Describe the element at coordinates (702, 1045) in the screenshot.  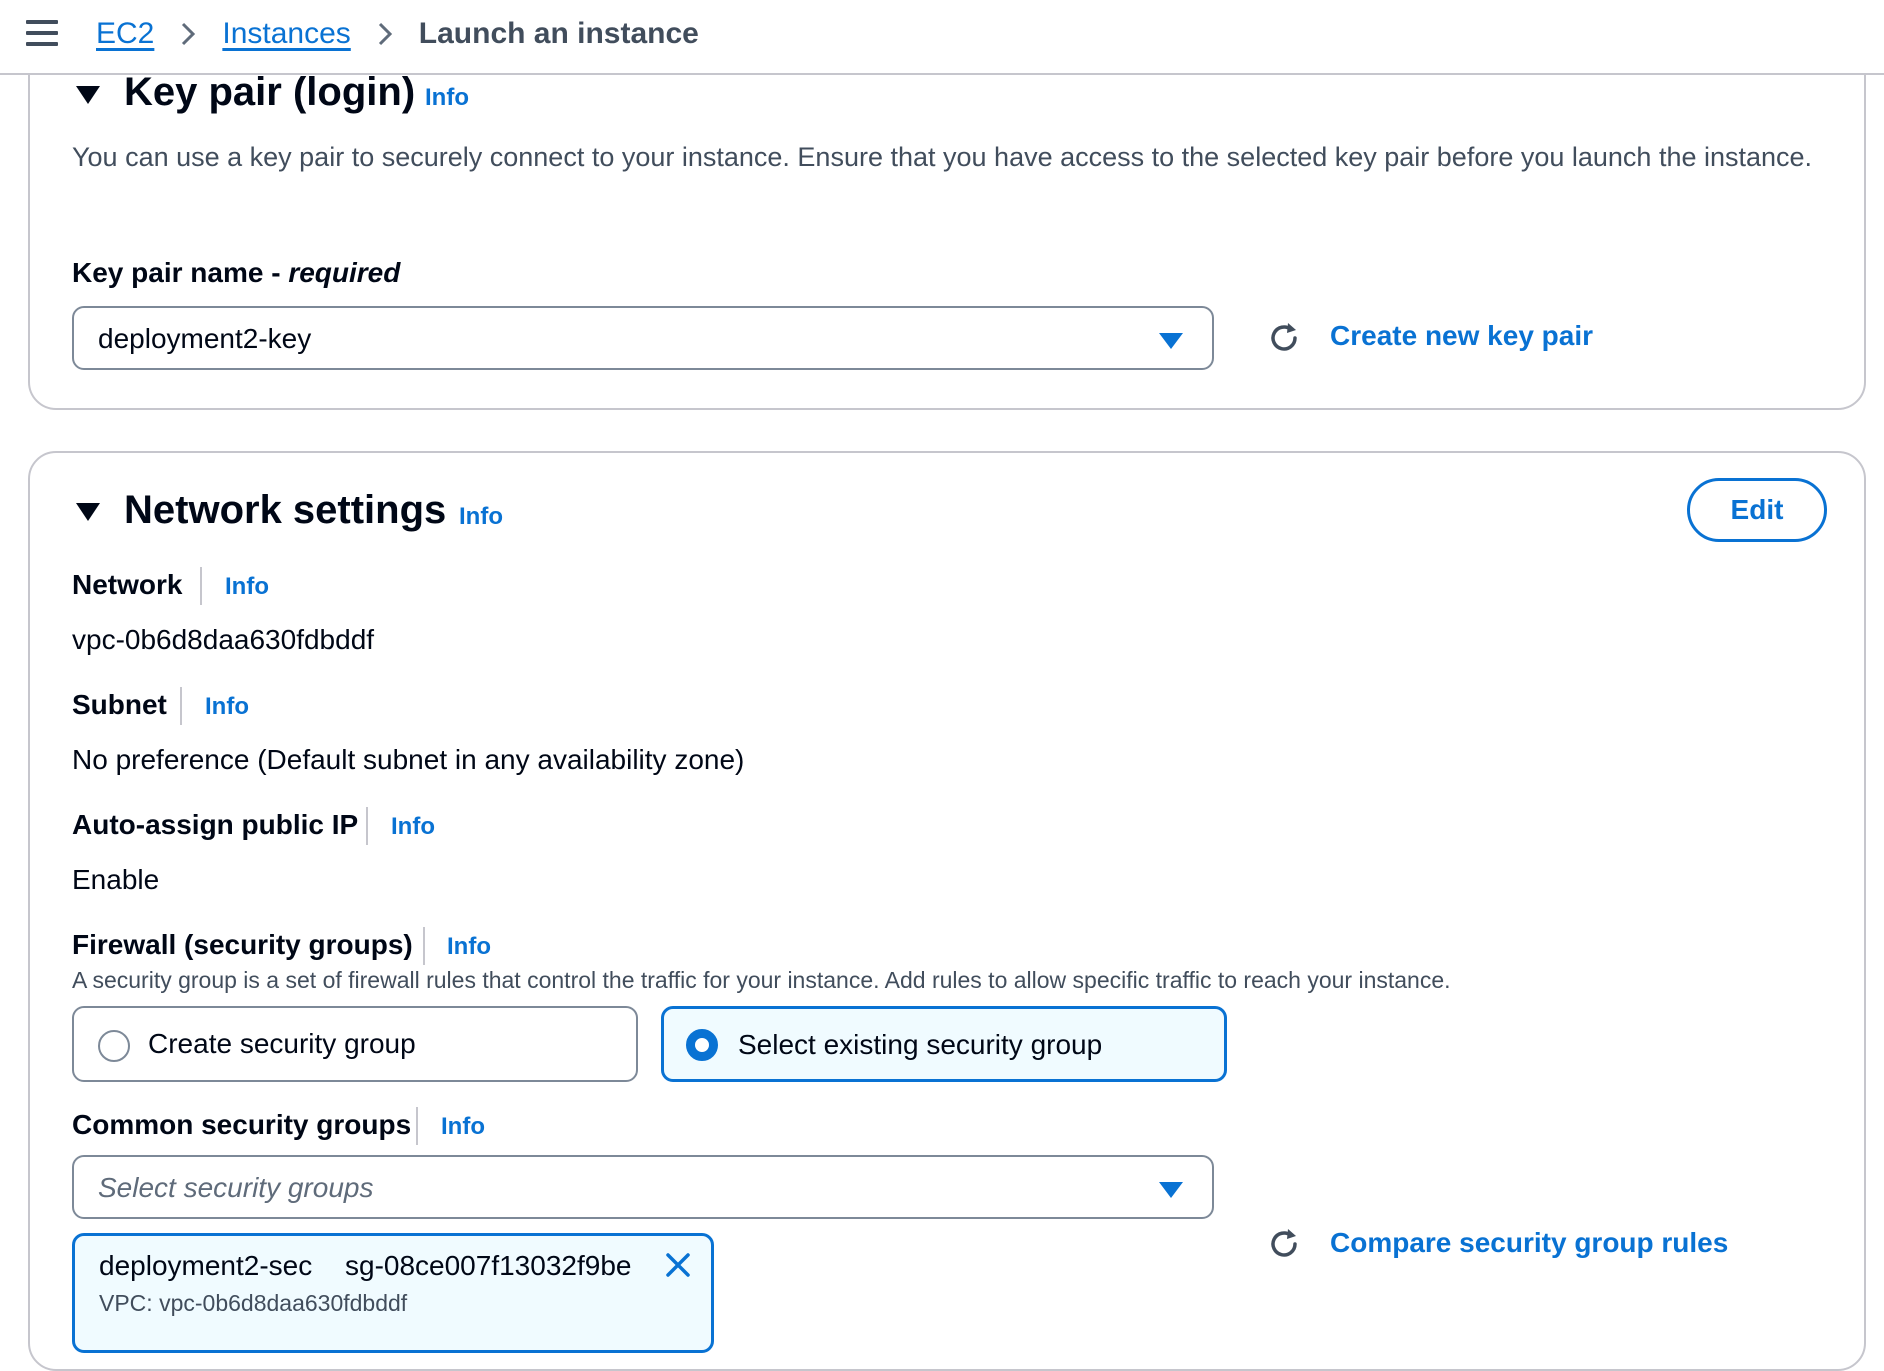
I see `radio-selected-icon` at that location.